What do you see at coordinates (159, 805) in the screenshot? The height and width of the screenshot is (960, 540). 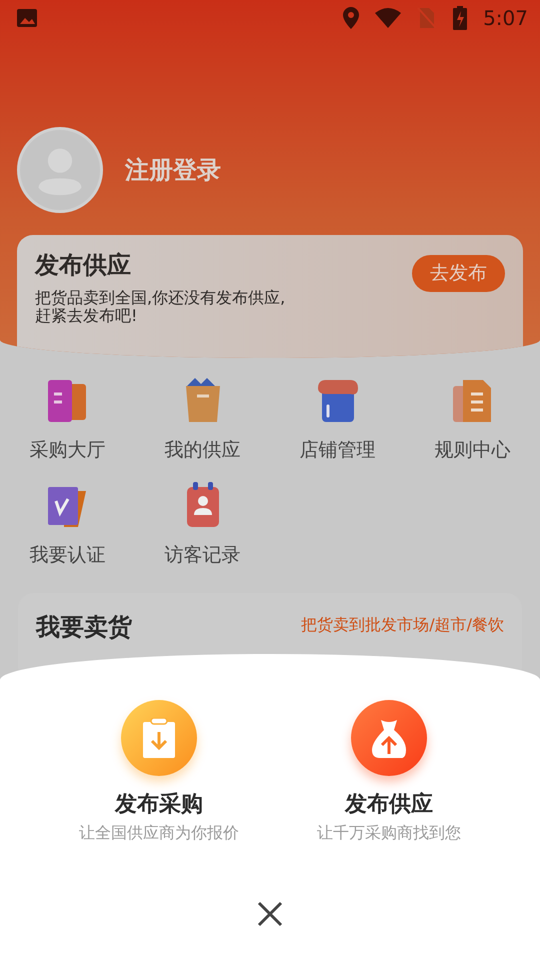 I see `option-title: 发布采购` at bounding box center [159, 805].